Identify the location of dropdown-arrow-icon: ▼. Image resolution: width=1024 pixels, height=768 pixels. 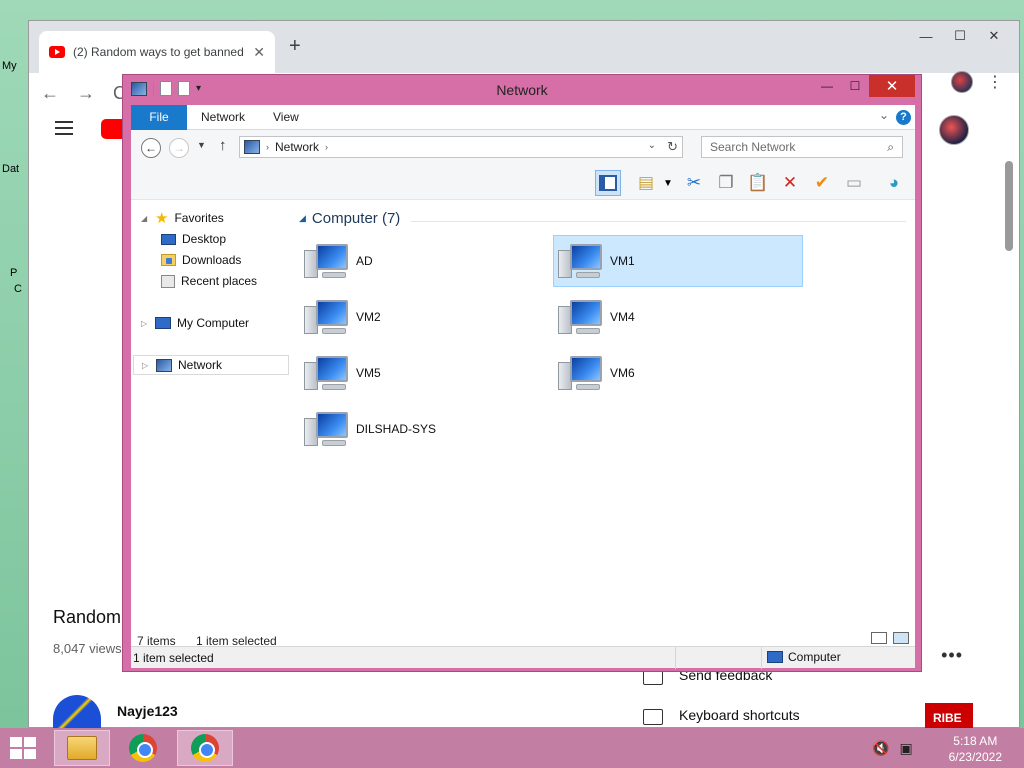
(668, 183).